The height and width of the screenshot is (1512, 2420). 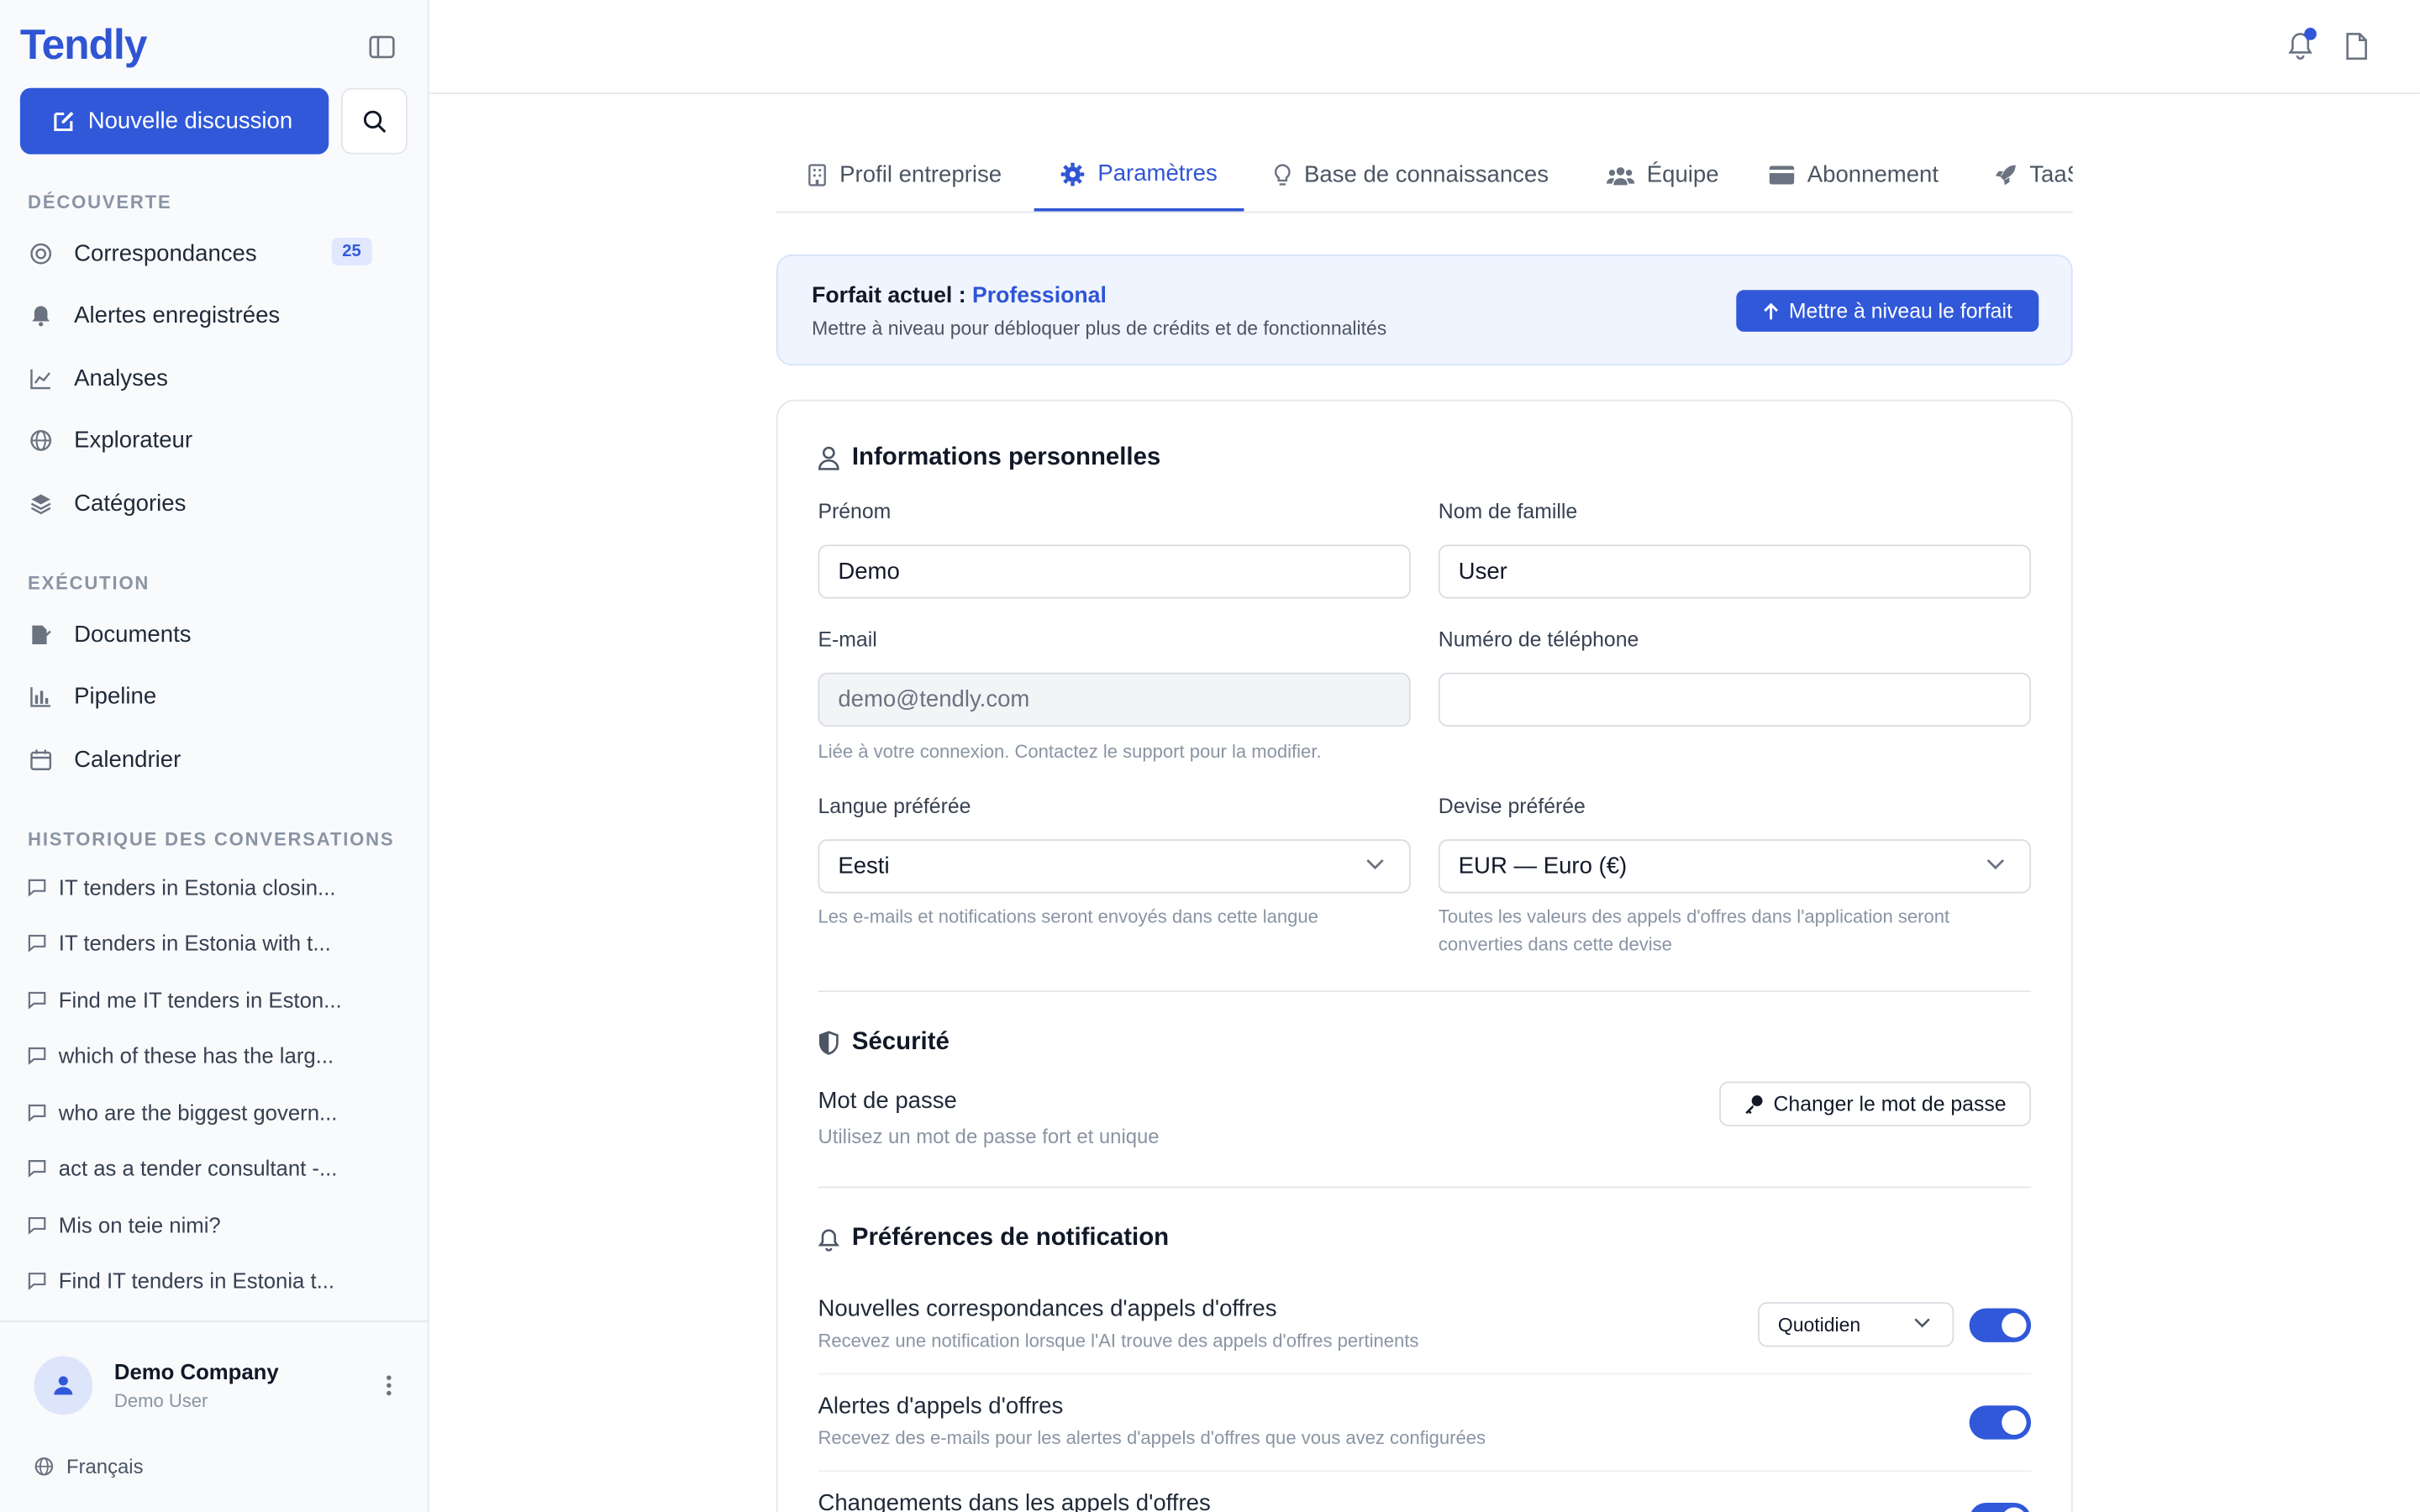 What do you see at coordinates (847, 639) in the screenshot?
I see `email-label: E-mail` at bounding box center [847, 639].